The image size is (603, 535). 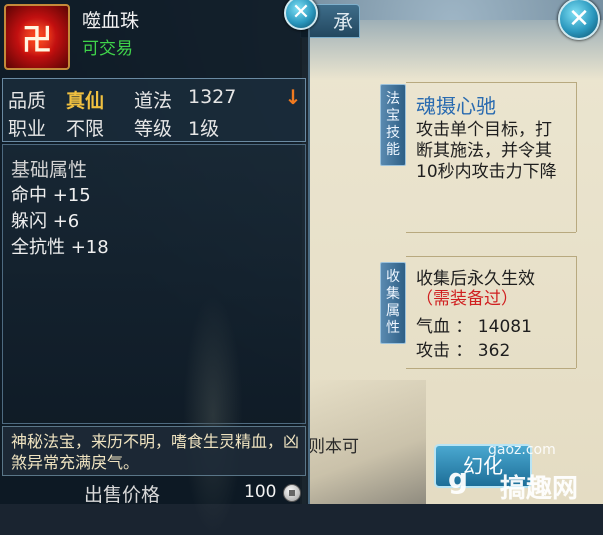 I want to click on class-label: 职业, so click(x=27, y=129).